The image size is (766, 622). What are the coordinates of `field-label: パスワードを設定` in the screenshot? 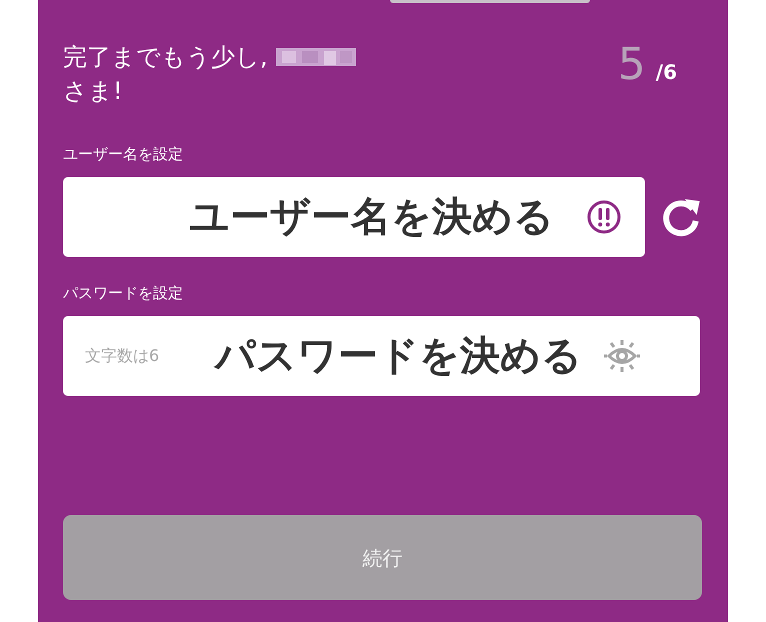 It's located at (123, 293).